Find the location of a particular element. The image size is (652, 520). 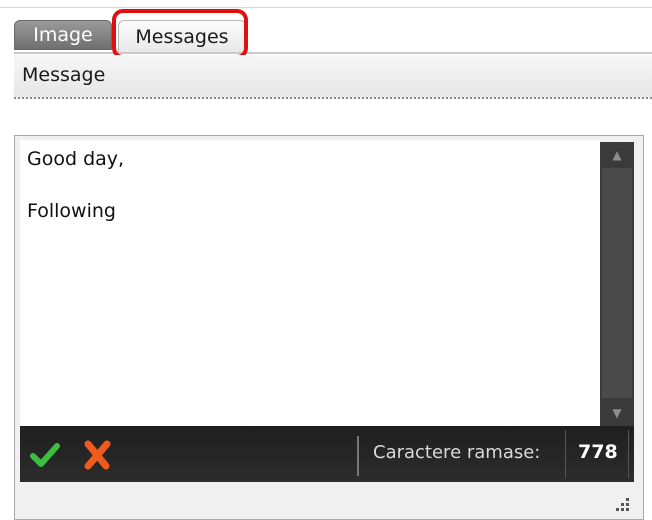

tab-messages-label: Messages is located at coordinates (182, 36).